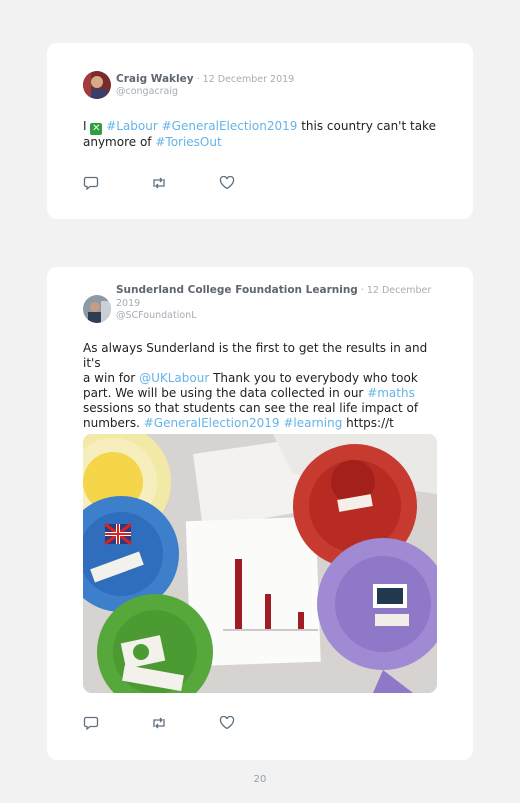  I want to click on author-handle: @congacraig, so click(147, 91).